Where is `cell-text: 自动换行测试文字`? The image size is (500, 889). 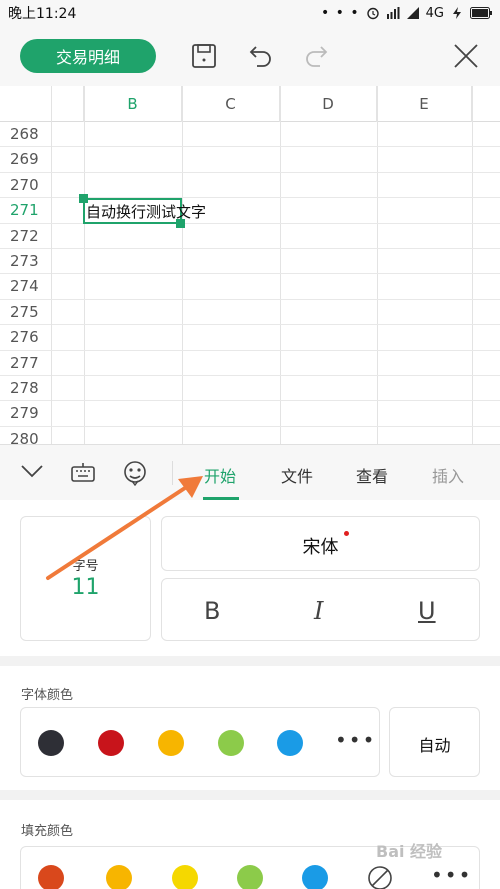
cell-text: 自动换行测试文字 is located at coordinates (146, 211).